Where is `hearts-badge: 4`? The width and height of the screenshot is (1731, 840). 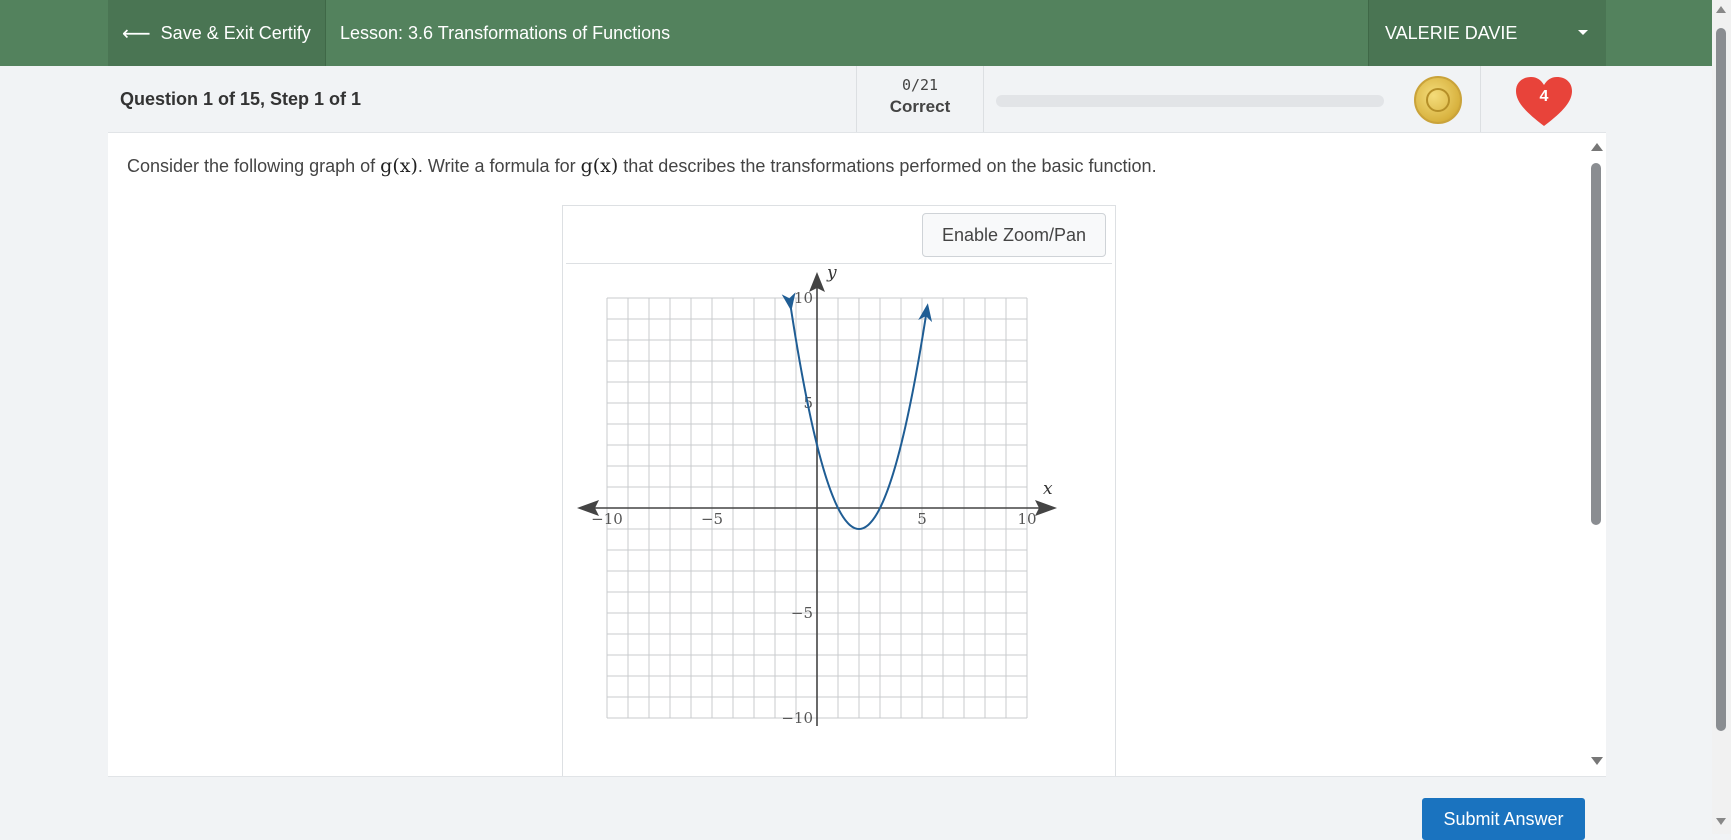
hearts-badge: 4 is located at coordinates (1544, 102).